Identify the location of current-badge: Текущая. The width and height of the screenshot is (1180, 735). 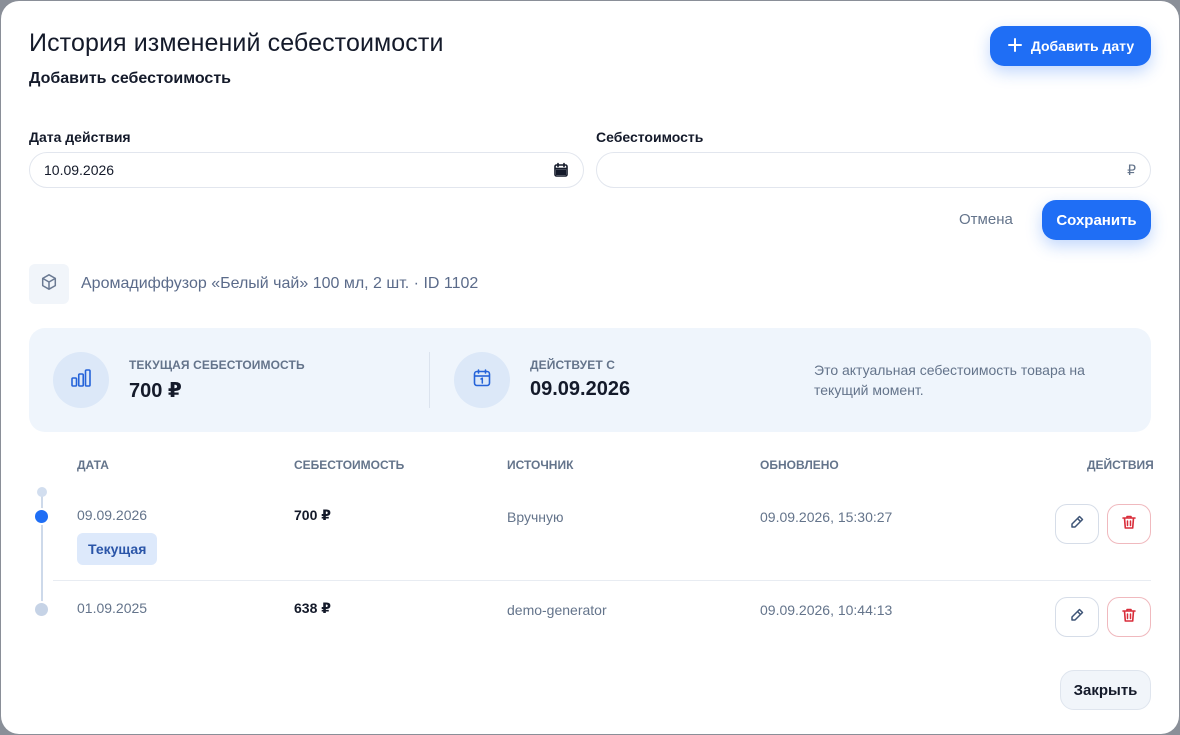
(117, 549).